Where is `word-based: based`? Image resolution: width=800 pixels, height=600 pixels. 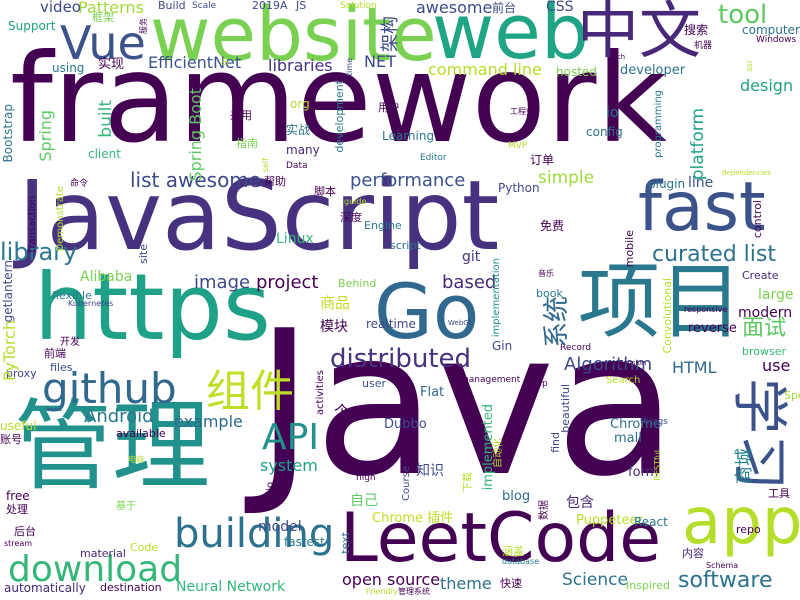 word-based: based is located at coordinates (469, 282).